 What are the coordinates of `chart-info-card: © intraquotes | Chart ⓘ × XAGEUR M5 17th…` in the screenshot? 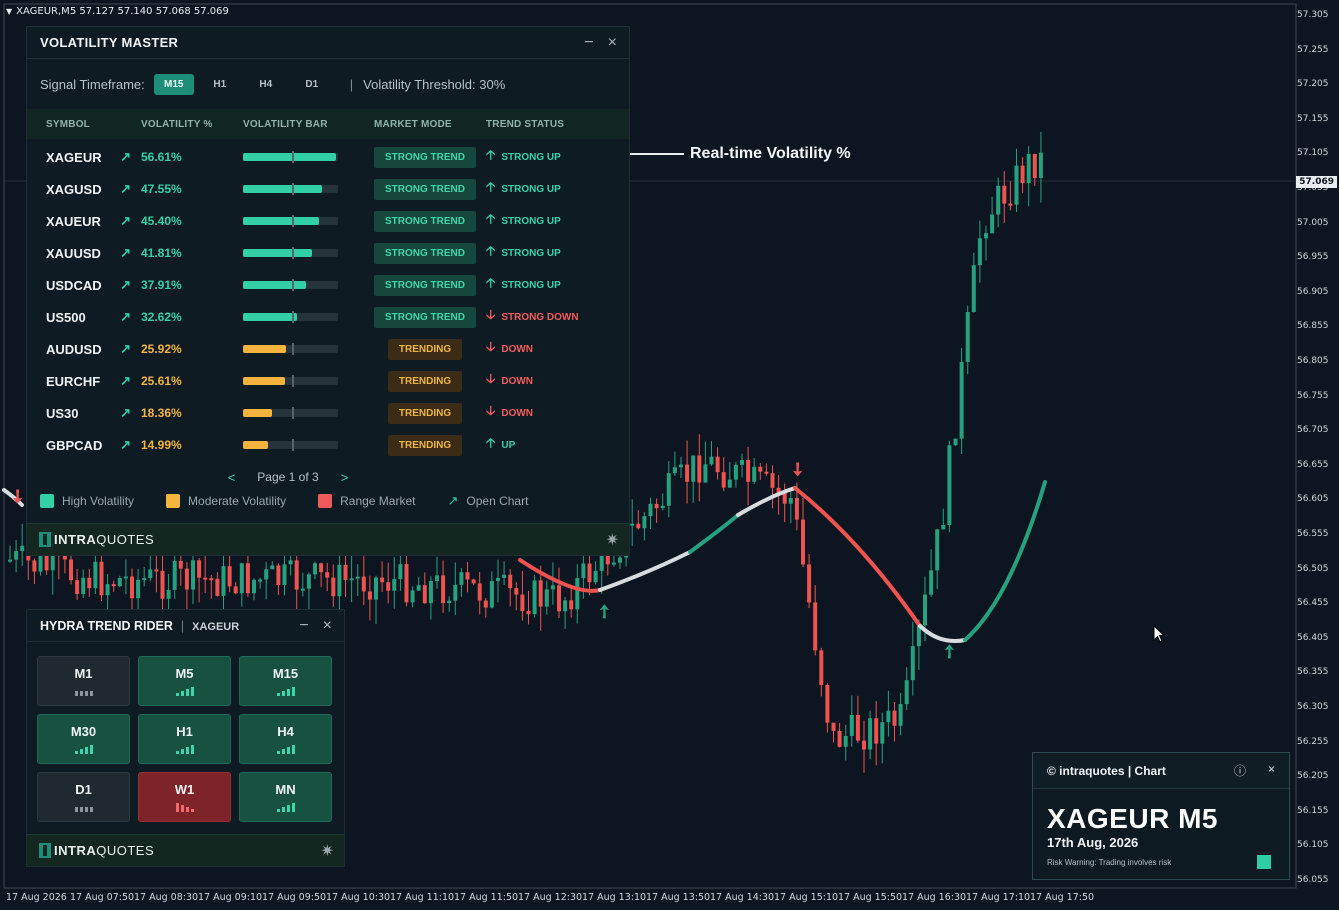 It's located at (1161, 816).